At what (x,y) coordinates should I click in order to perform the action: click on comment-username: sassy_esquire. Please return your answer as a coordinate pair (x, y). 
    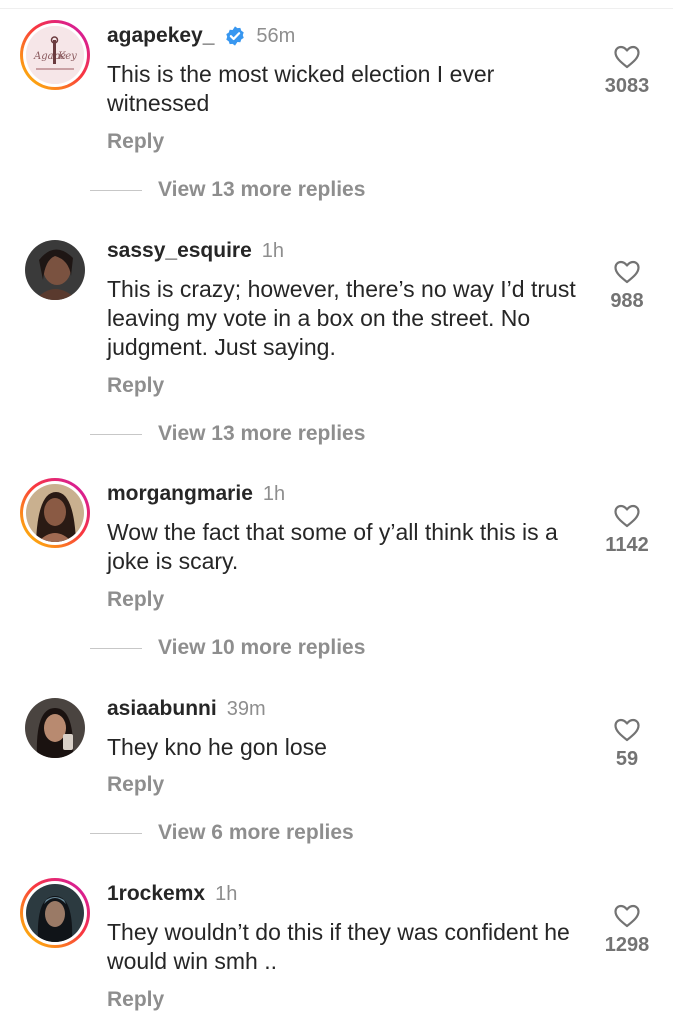
    Looking at the image, I should click on (179, 251).